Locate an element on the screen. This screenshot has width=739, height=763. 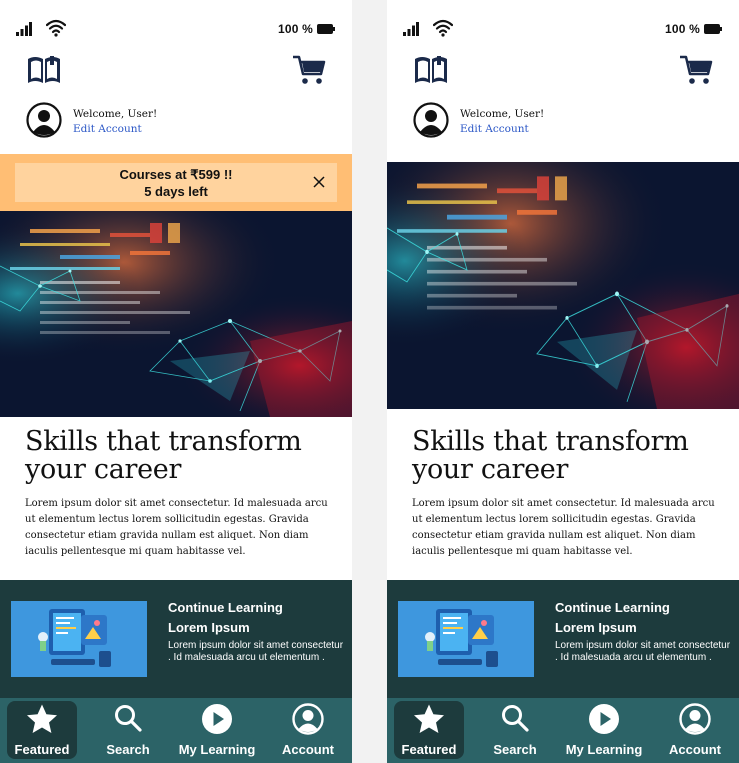
promo-banner: Courses at ₹599 !! 5 days left is located at coordinates (176, 182).